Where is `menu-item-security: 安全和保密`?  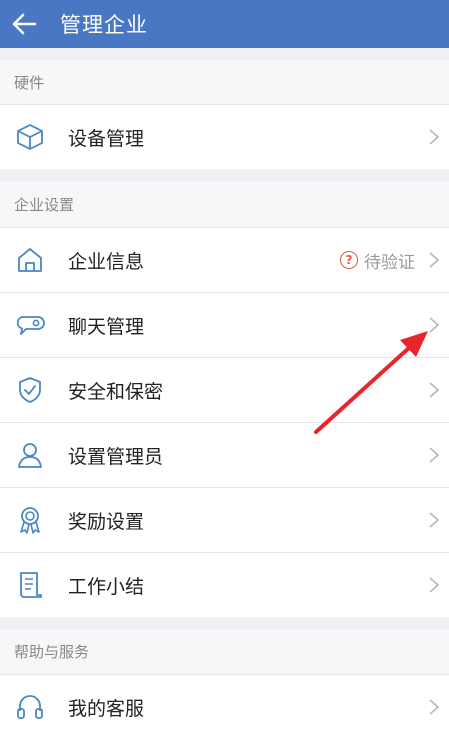 menu-item-security: 安全和保密 is located at coordinates (224, 390).